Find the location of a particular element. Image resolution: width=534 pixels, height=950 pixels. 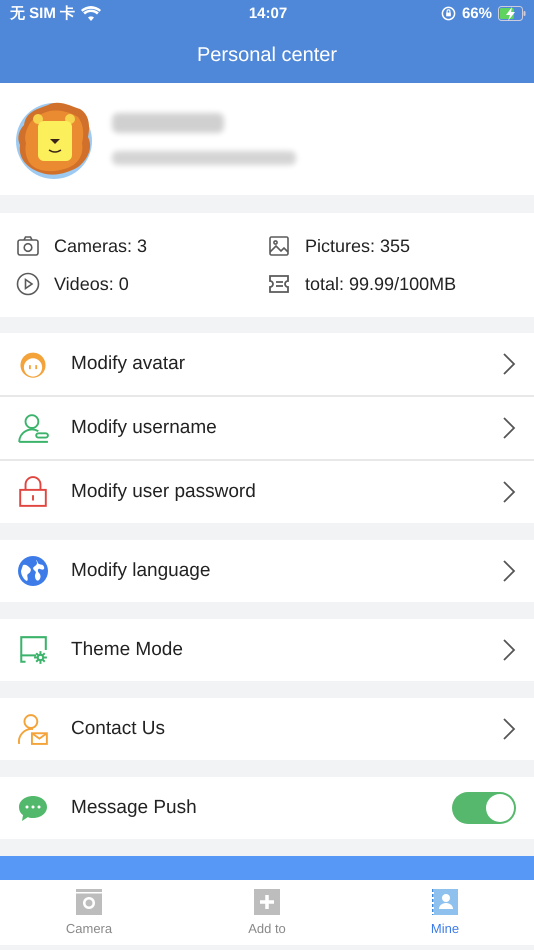

tab-button: Mine is located at coordinates (445, 912).